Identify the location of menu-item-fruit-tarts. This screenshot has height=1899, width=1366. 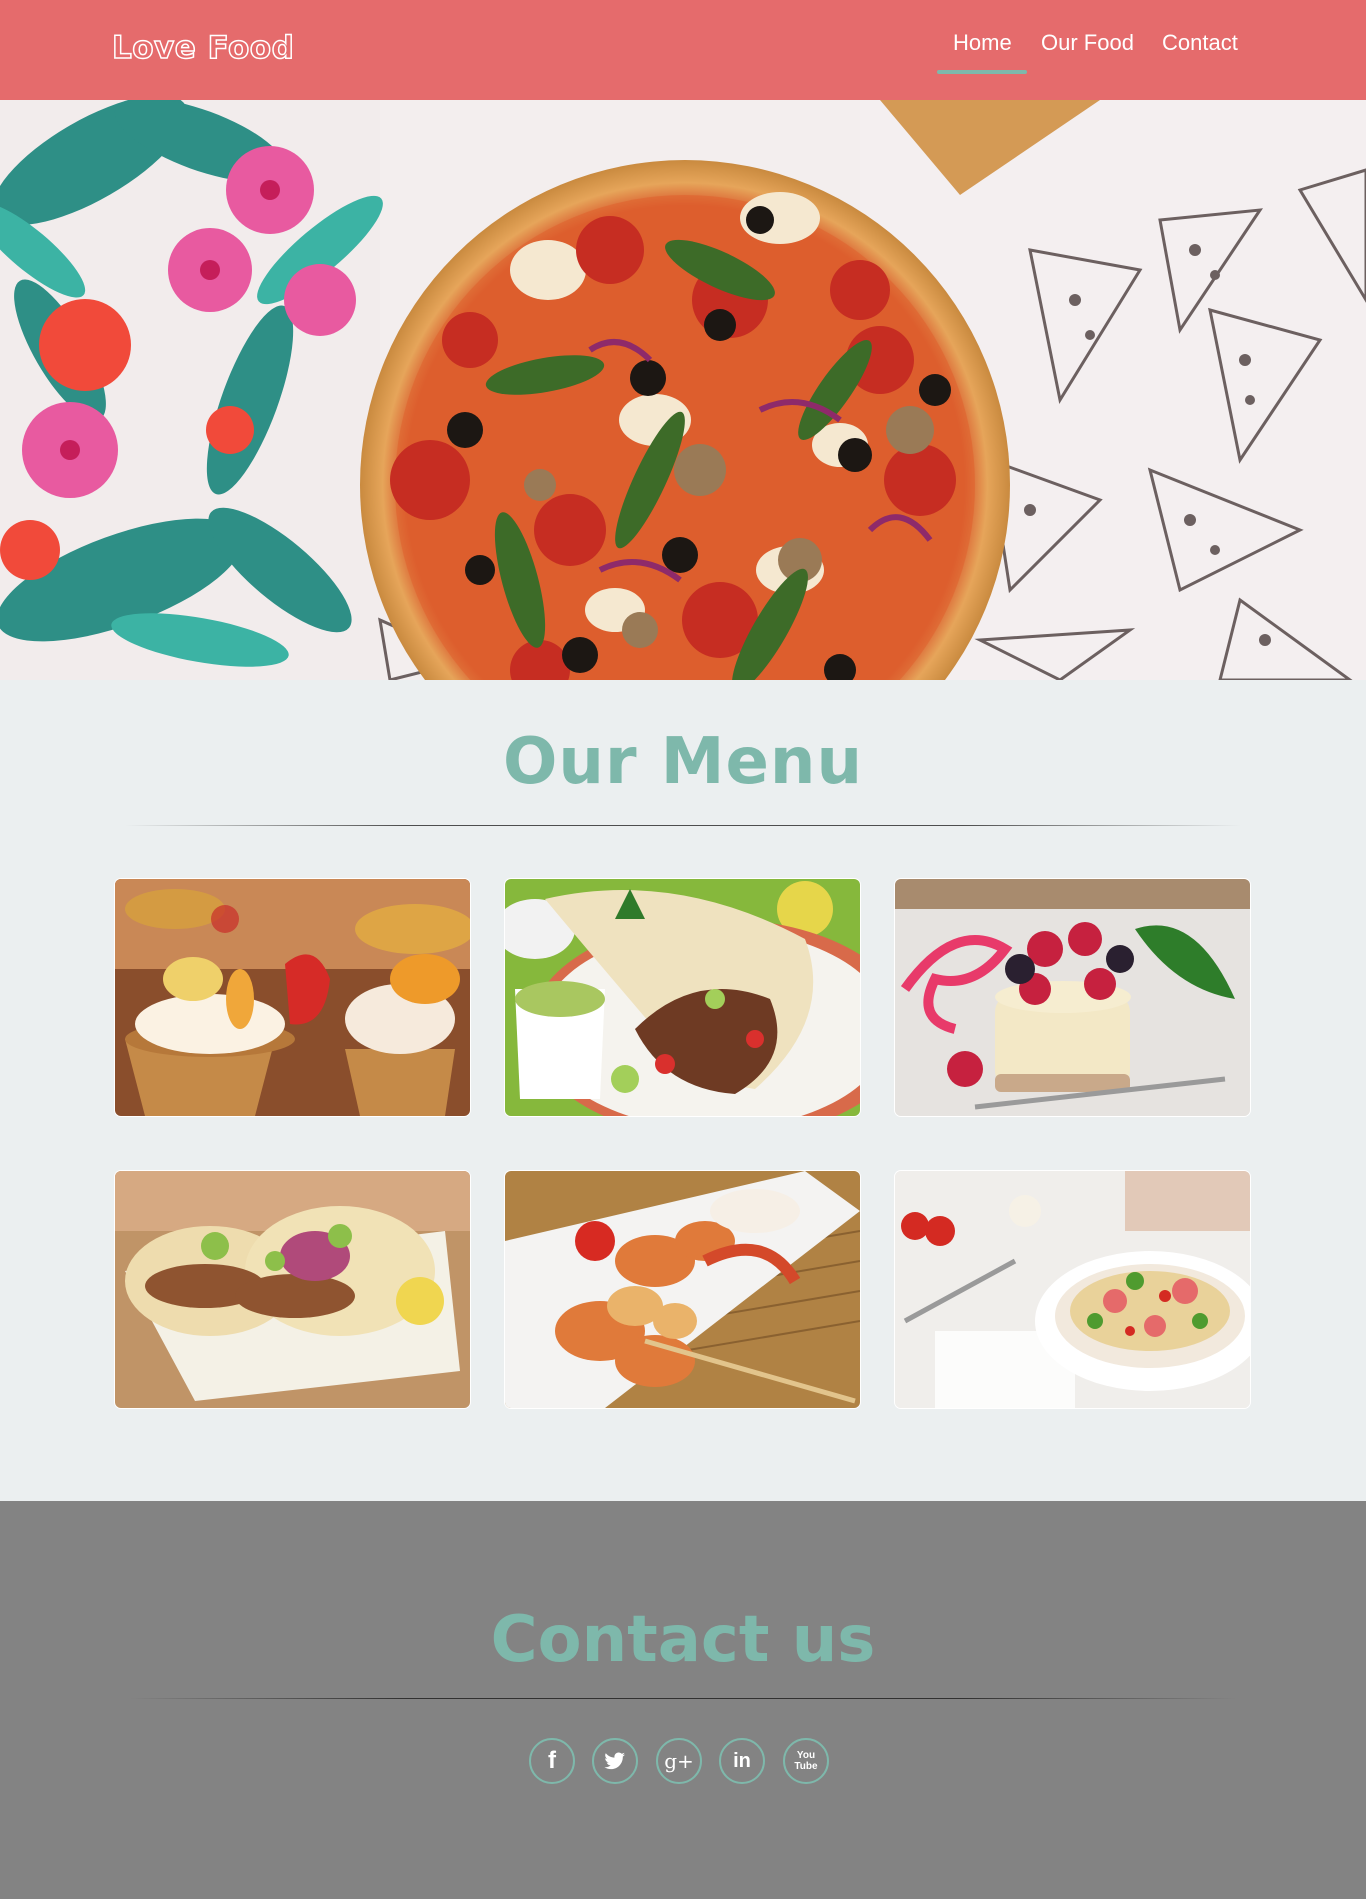
(292, 997).